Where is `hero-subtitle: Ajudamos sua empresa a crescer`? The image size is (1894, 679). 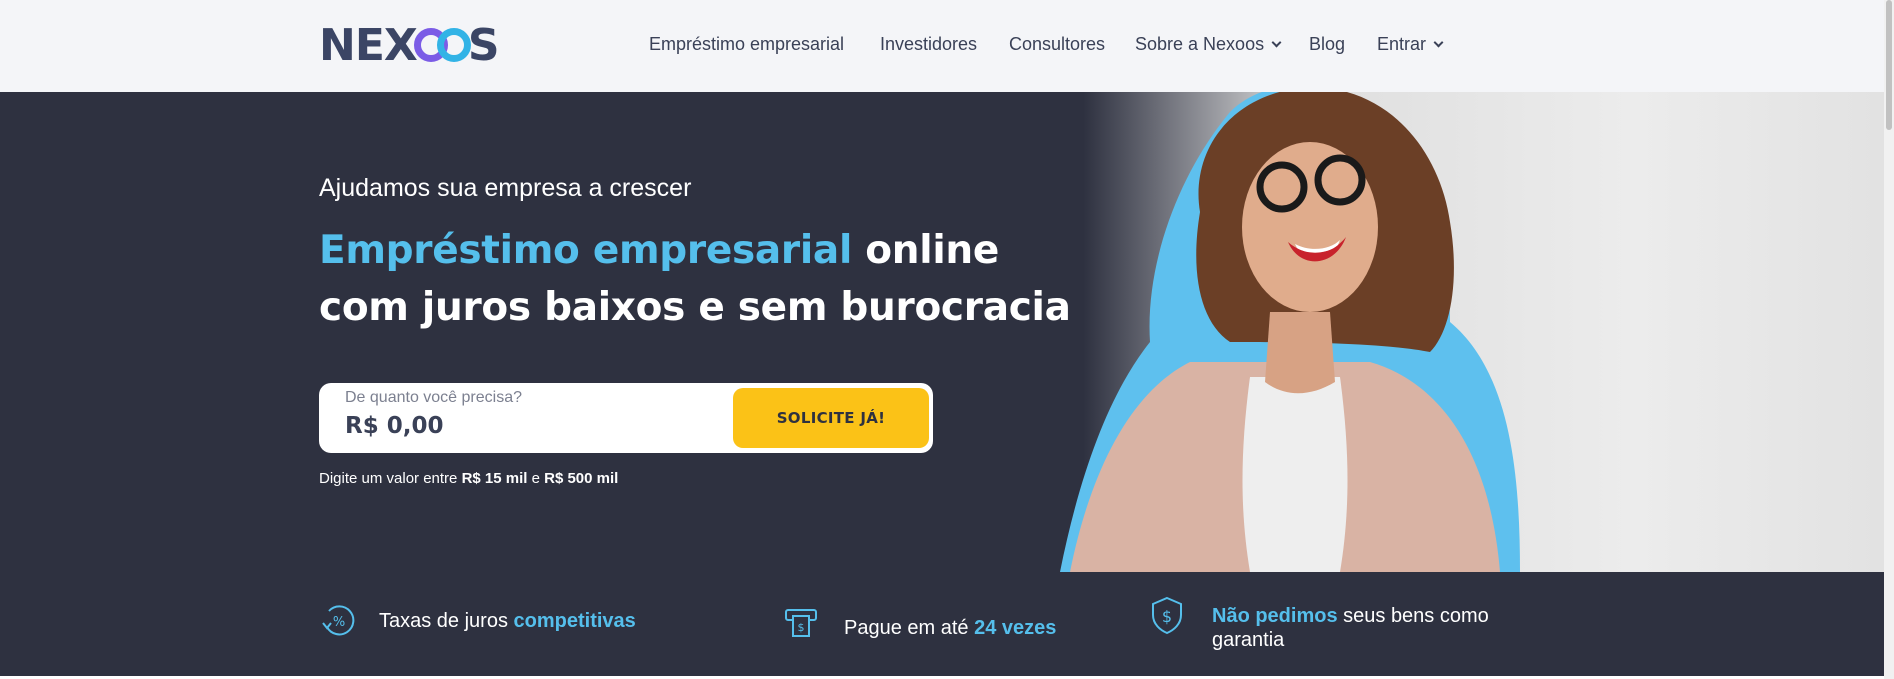
hero-subtitle: Ajudamos sua empresa a crescer is located at coordinates (505, 188).